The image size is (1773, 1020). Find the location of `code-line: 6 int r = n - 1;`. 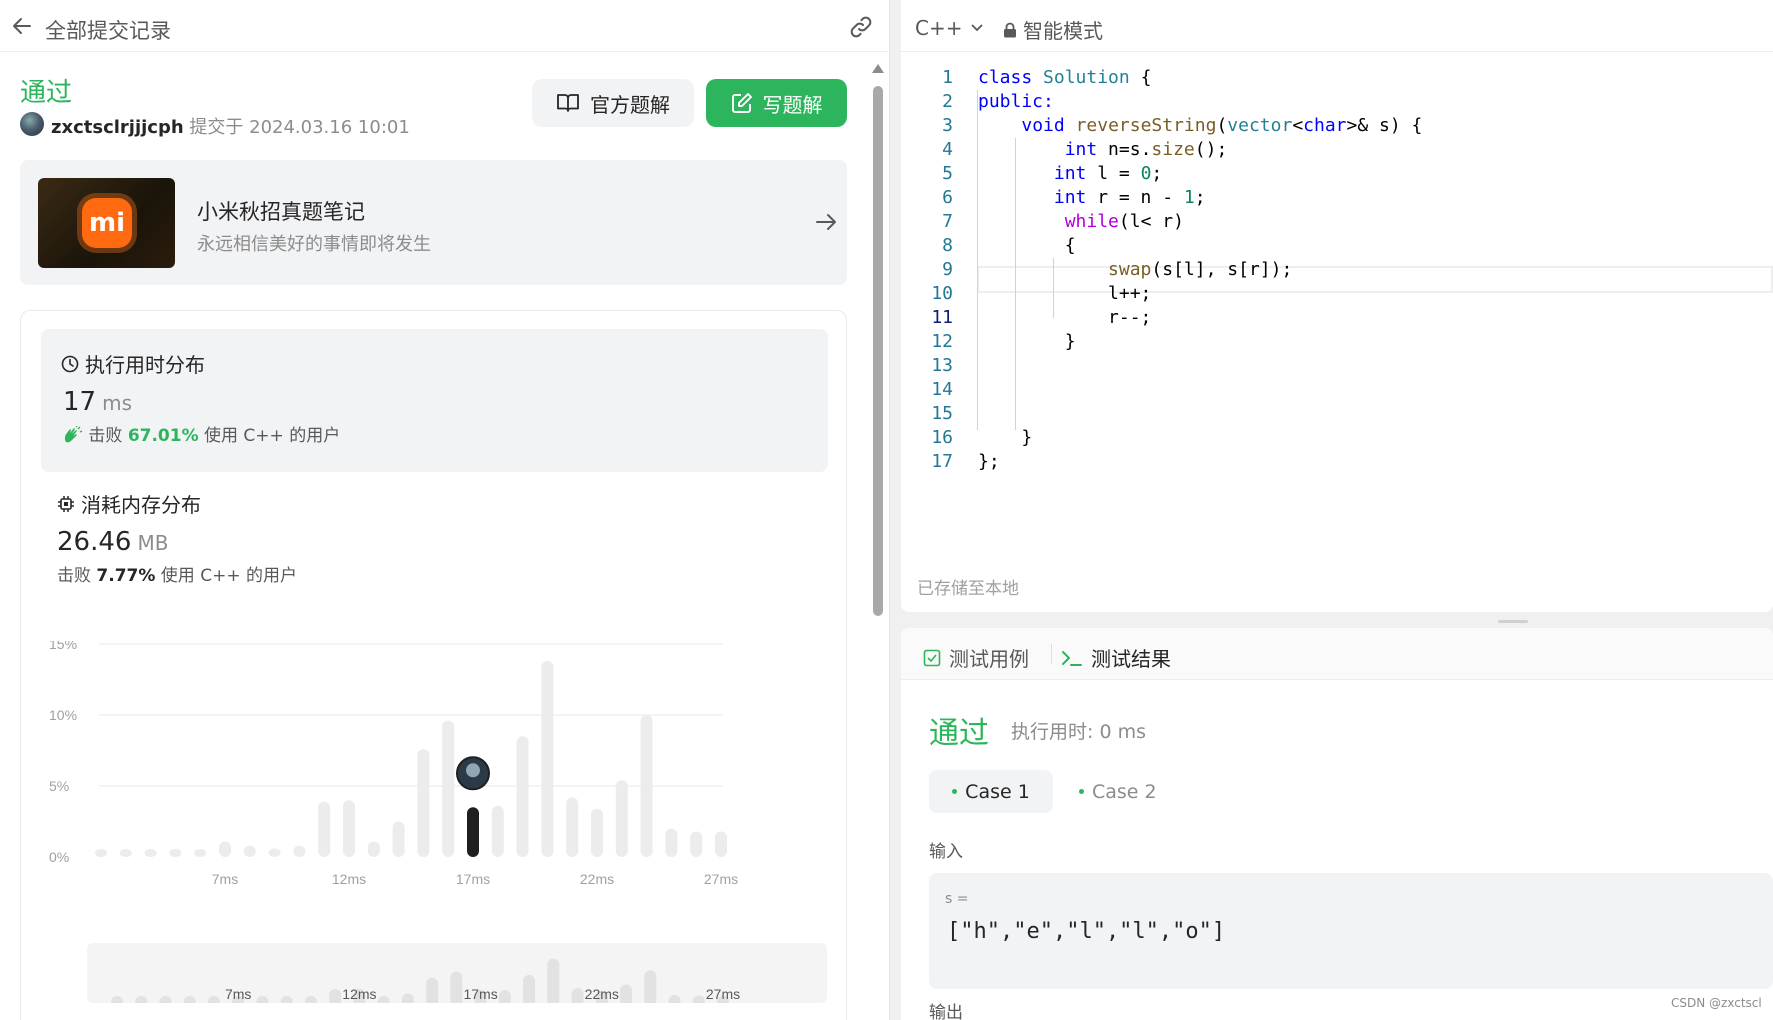

code-line: 6 int r = n - 1; is located at coordinates (1074, 197).